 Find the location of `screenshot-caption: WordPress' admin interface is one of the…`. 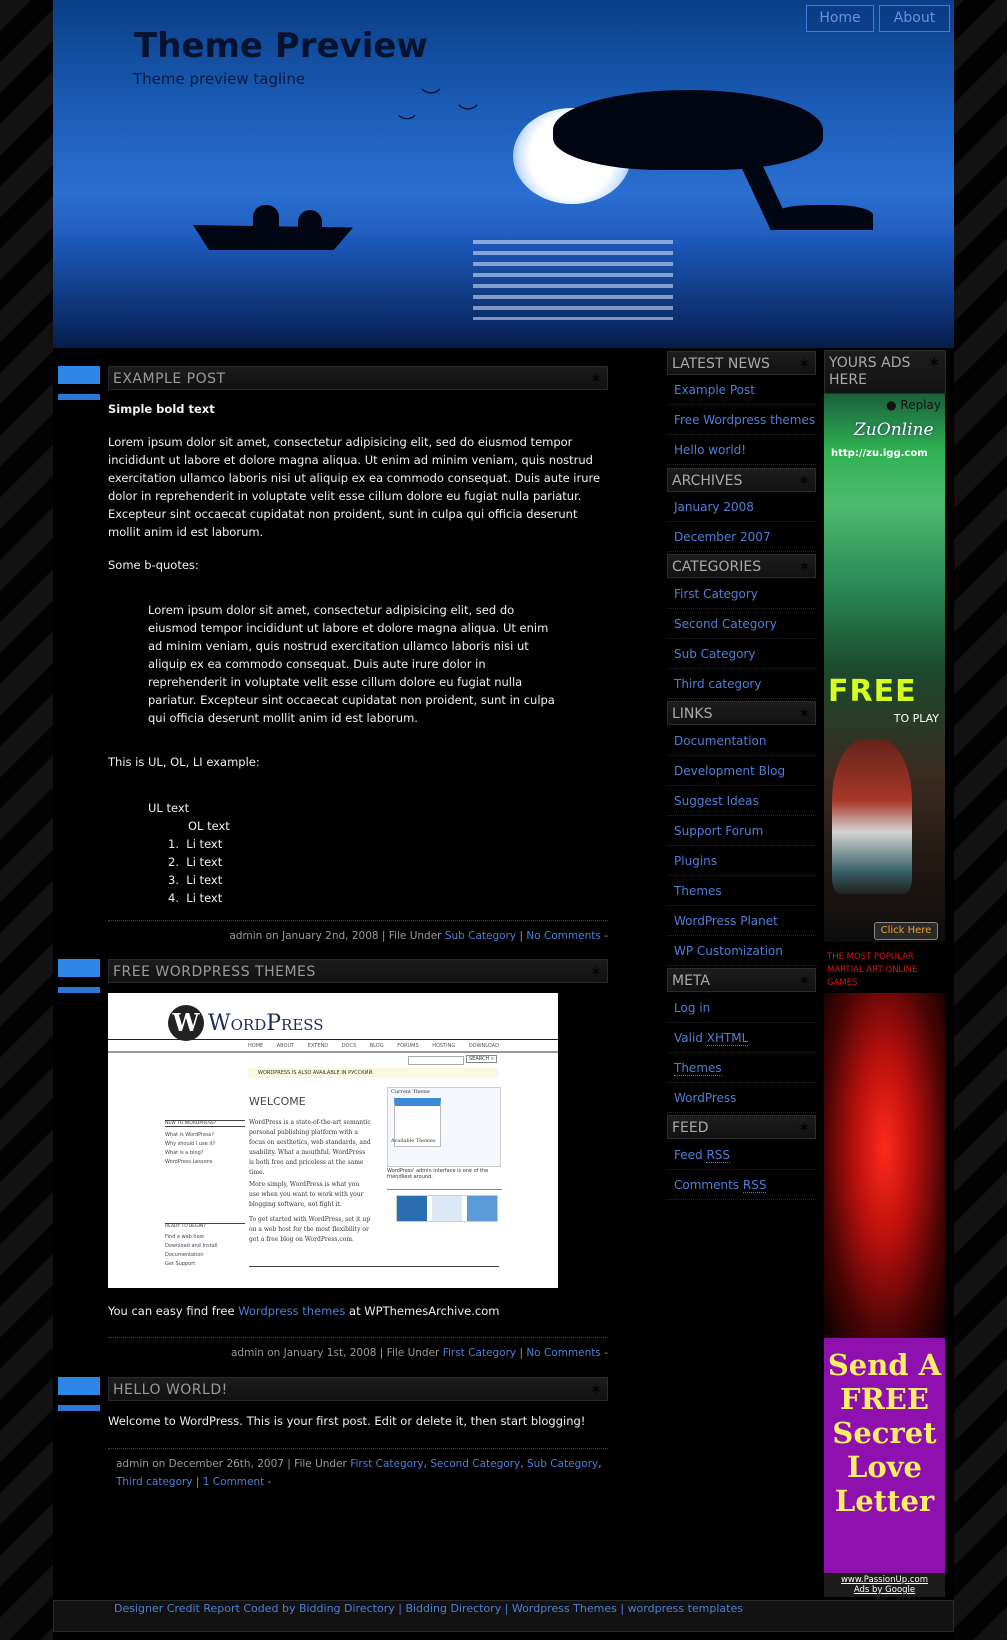

screenshot-caption: WordPress' admin interface is one of the… is located at coordinates (438, 1174).